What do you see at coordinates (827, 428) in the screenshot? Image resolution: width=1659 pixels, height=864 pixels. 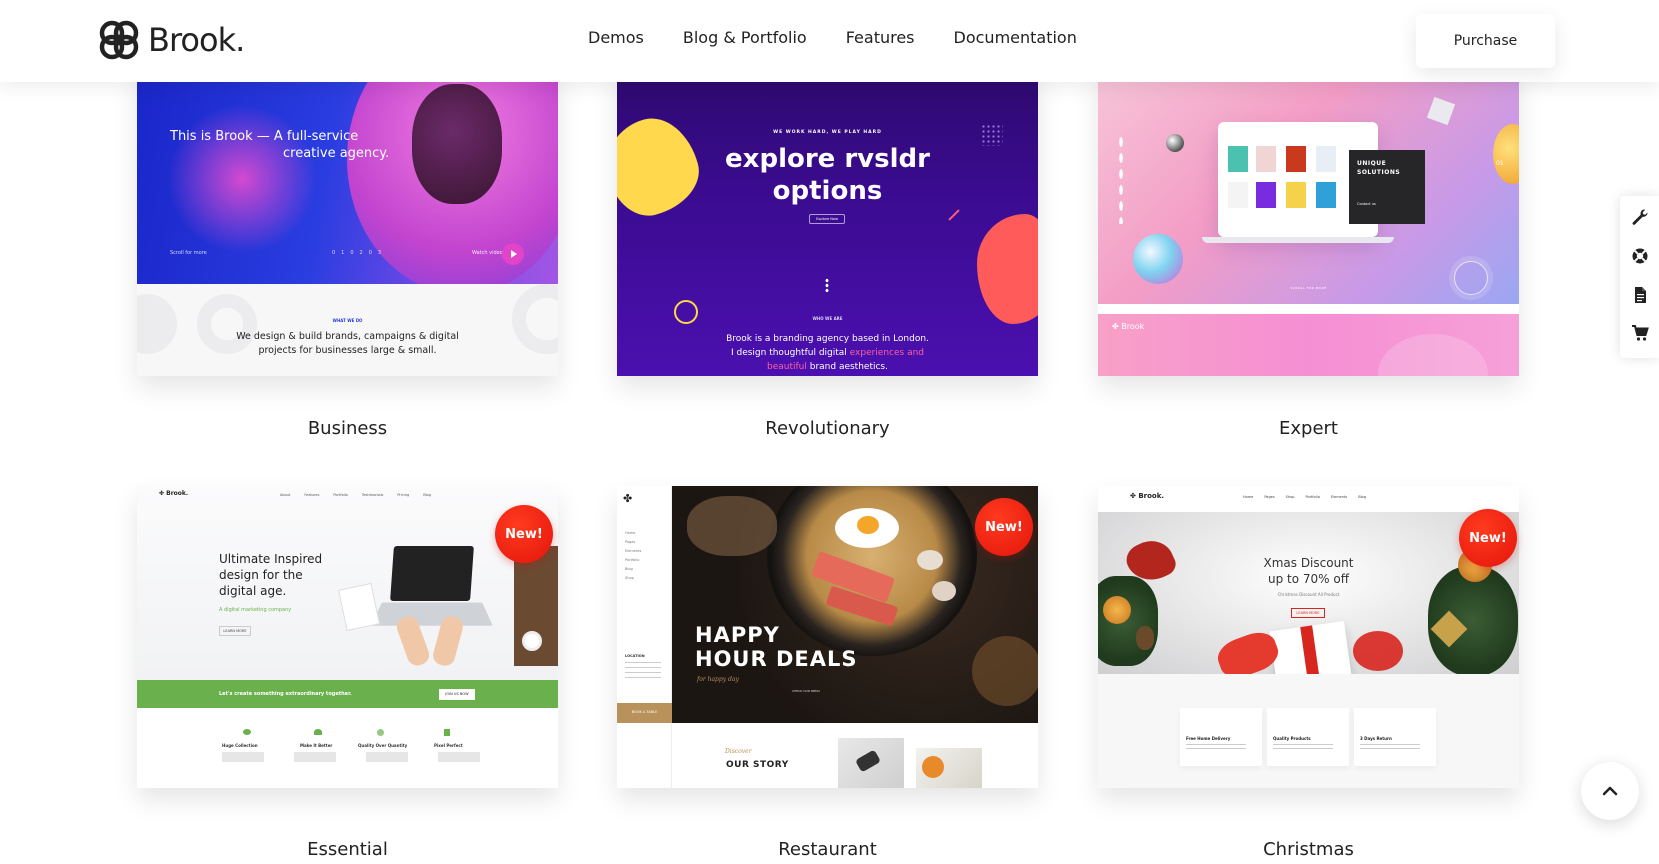 I see `demo-title-revolutionary: Revolutionary` at bounding box center [827, 428].